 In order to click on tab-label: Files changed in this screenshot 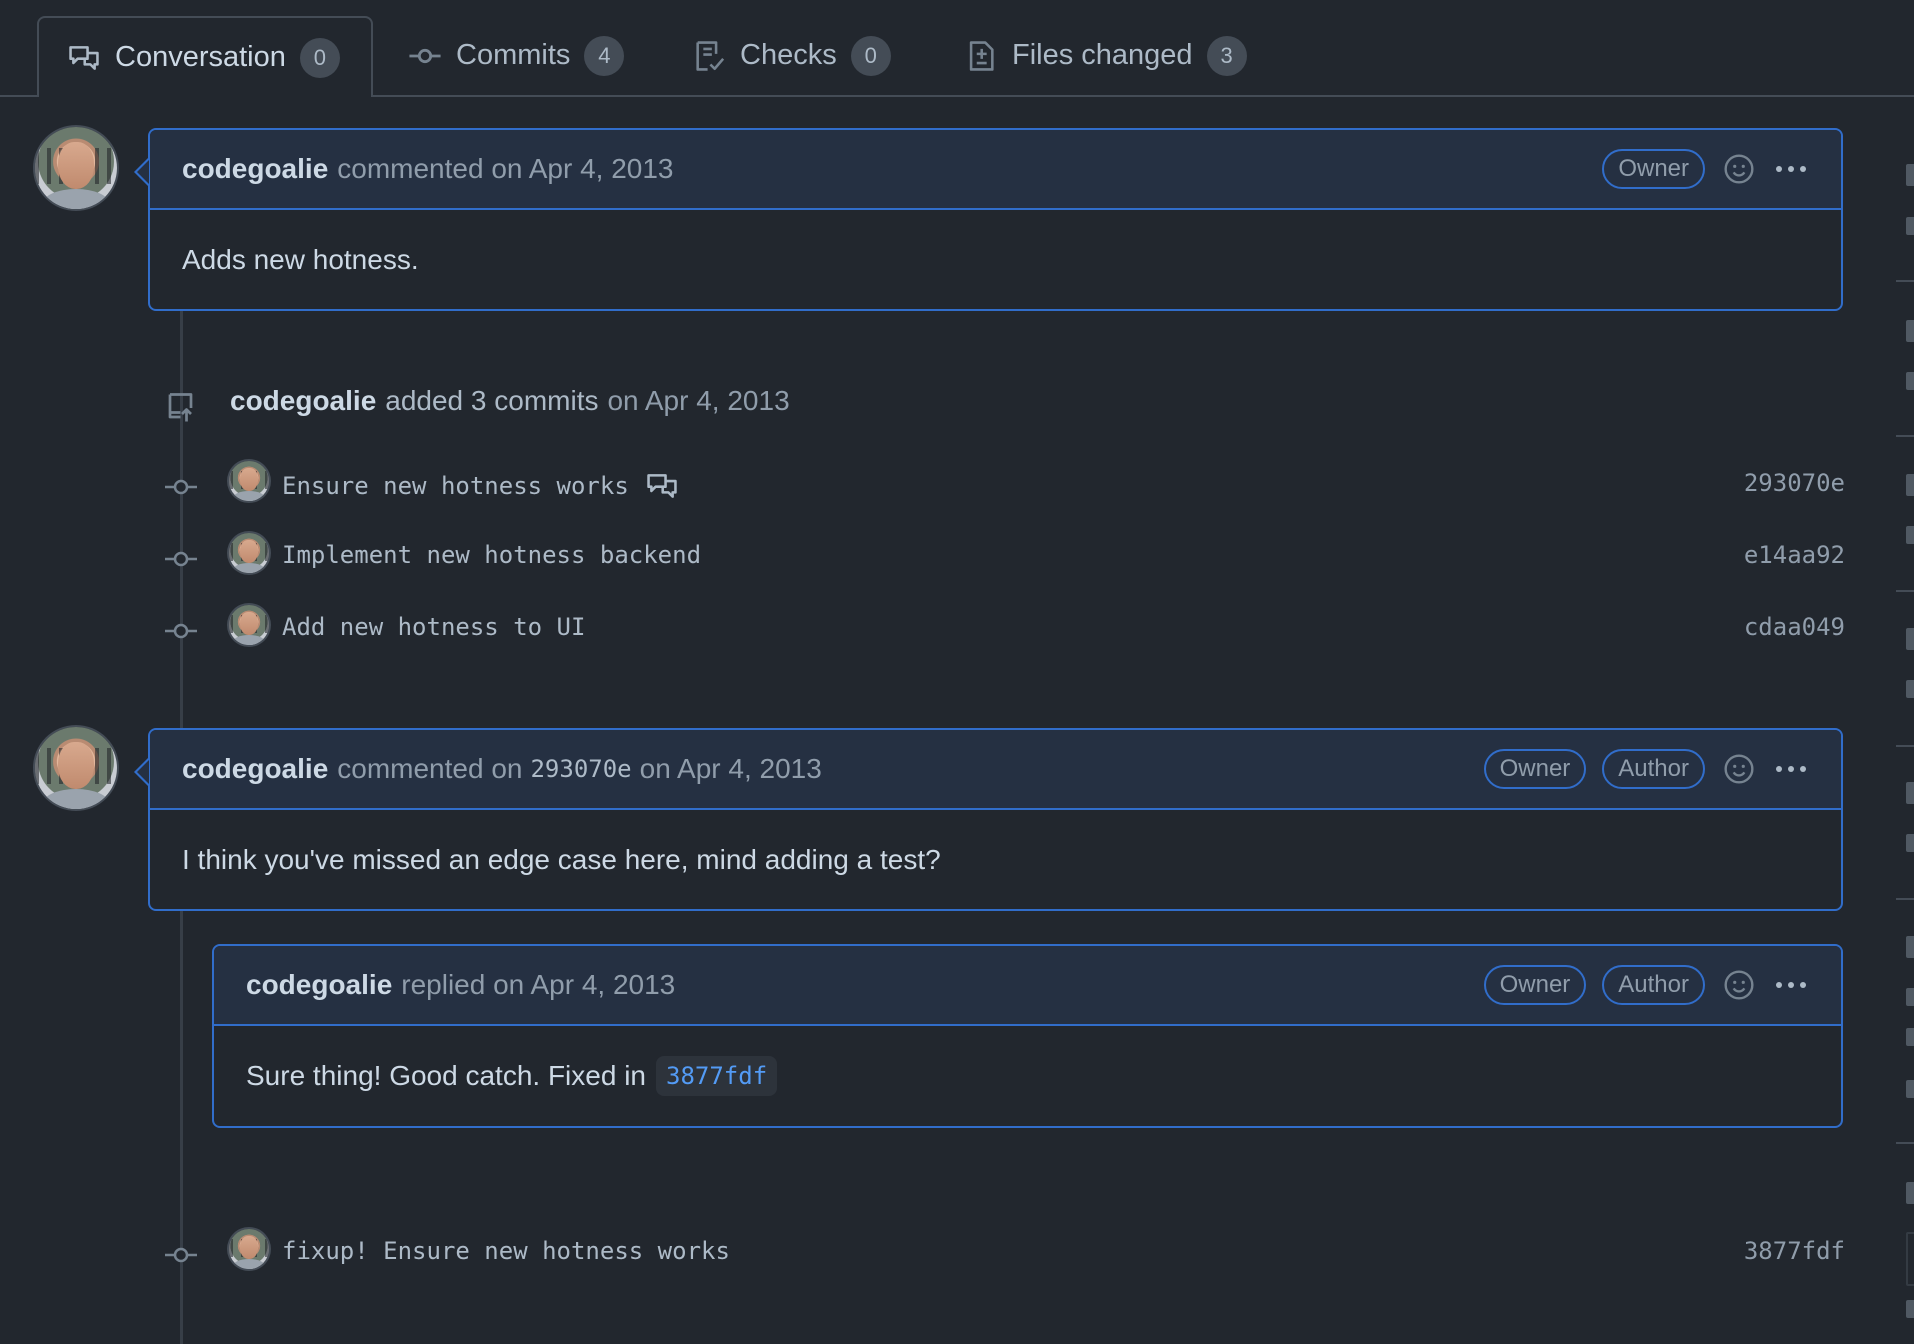, I will do `click(1102, 55)`.